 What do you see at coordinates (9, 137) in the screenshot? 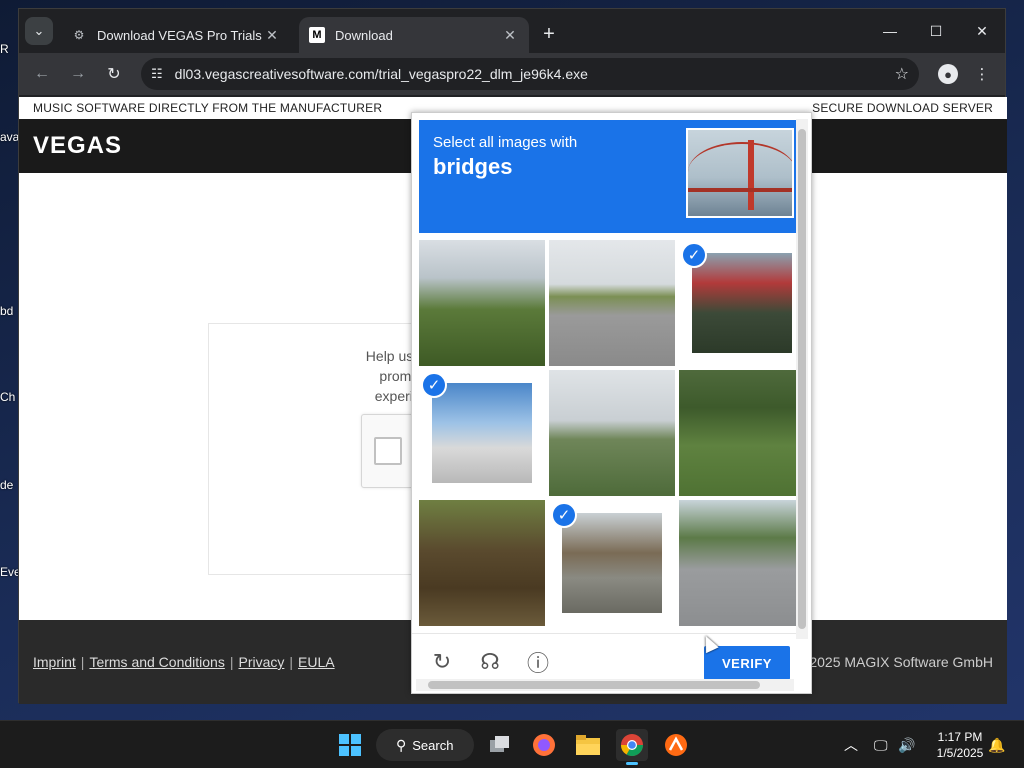
I see `desktop-icon-label: ava` at bounding box center [9, 137].